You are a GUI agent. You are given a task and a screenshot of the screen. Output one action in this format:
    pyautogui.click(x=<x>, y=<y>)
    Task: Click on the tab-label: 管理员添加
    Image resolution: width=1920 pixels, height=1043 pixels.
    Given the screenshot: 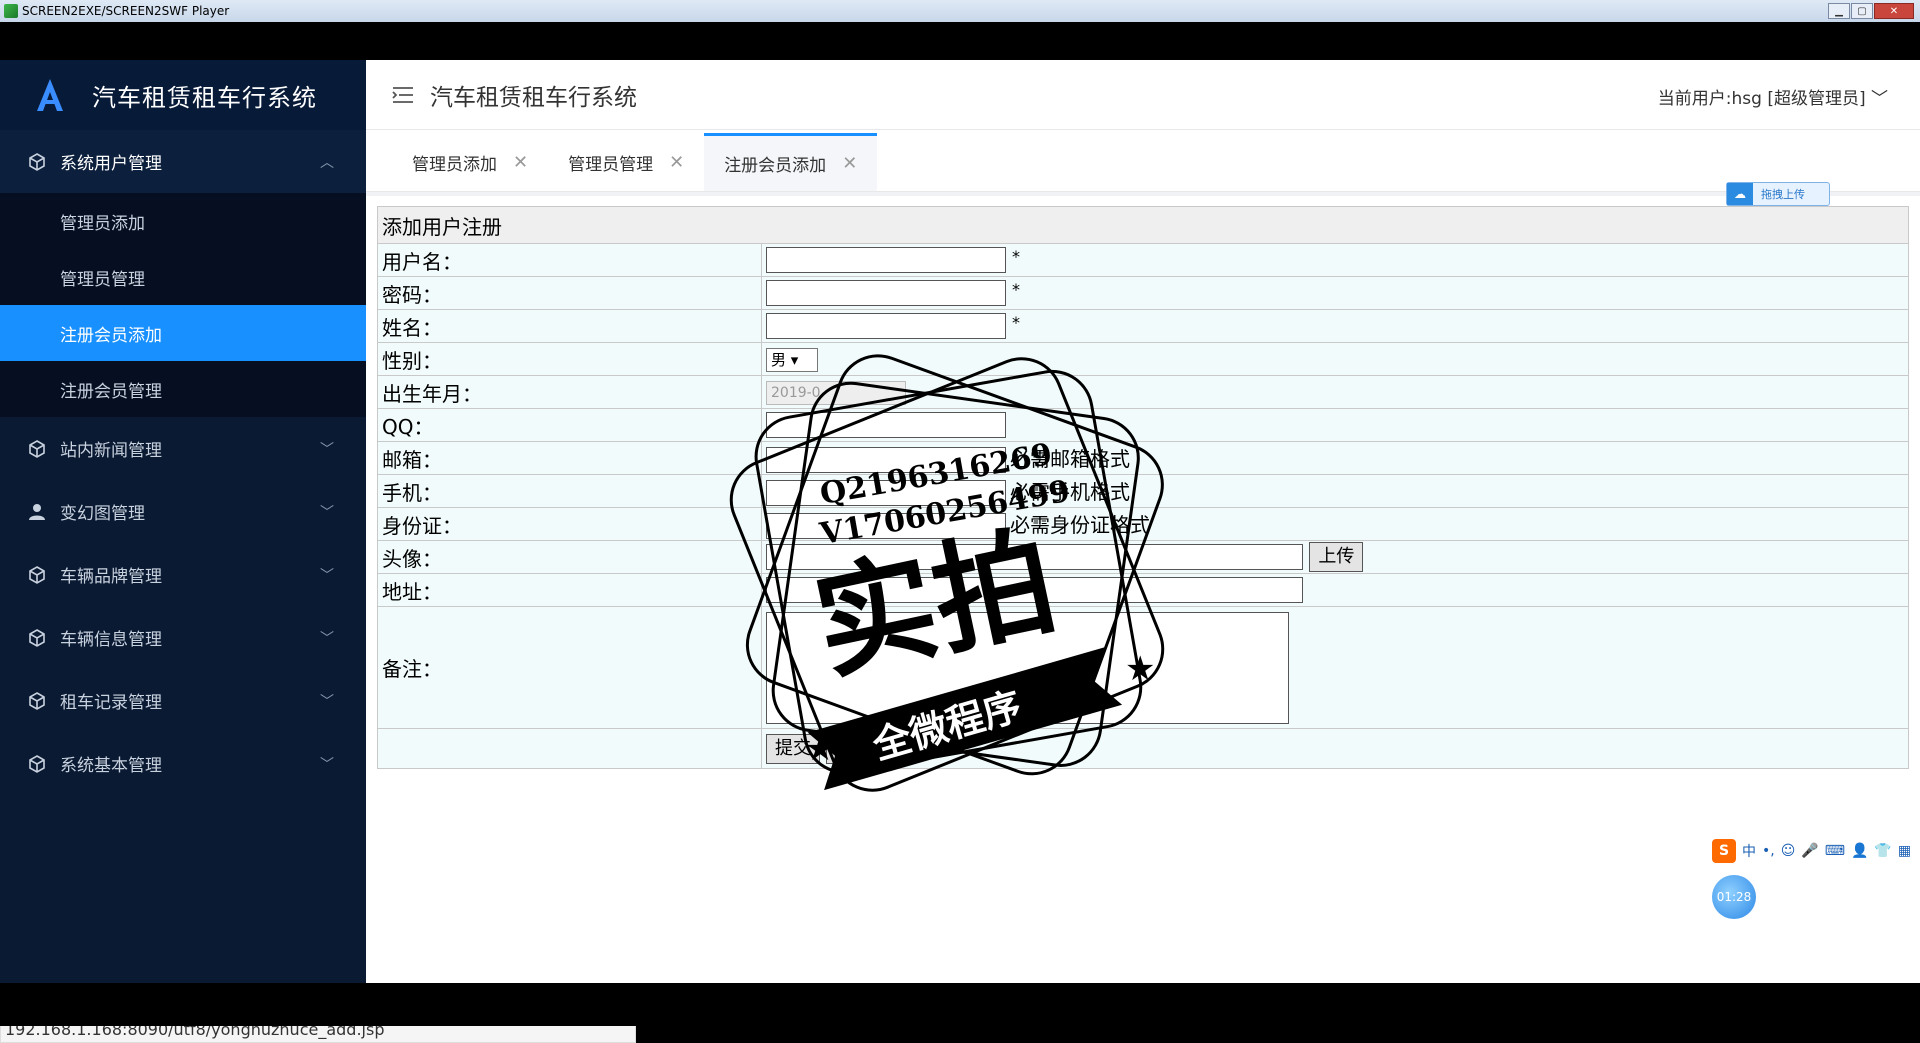 What is the action you would take?
    pyautogui.click(x=454, y=164)
    